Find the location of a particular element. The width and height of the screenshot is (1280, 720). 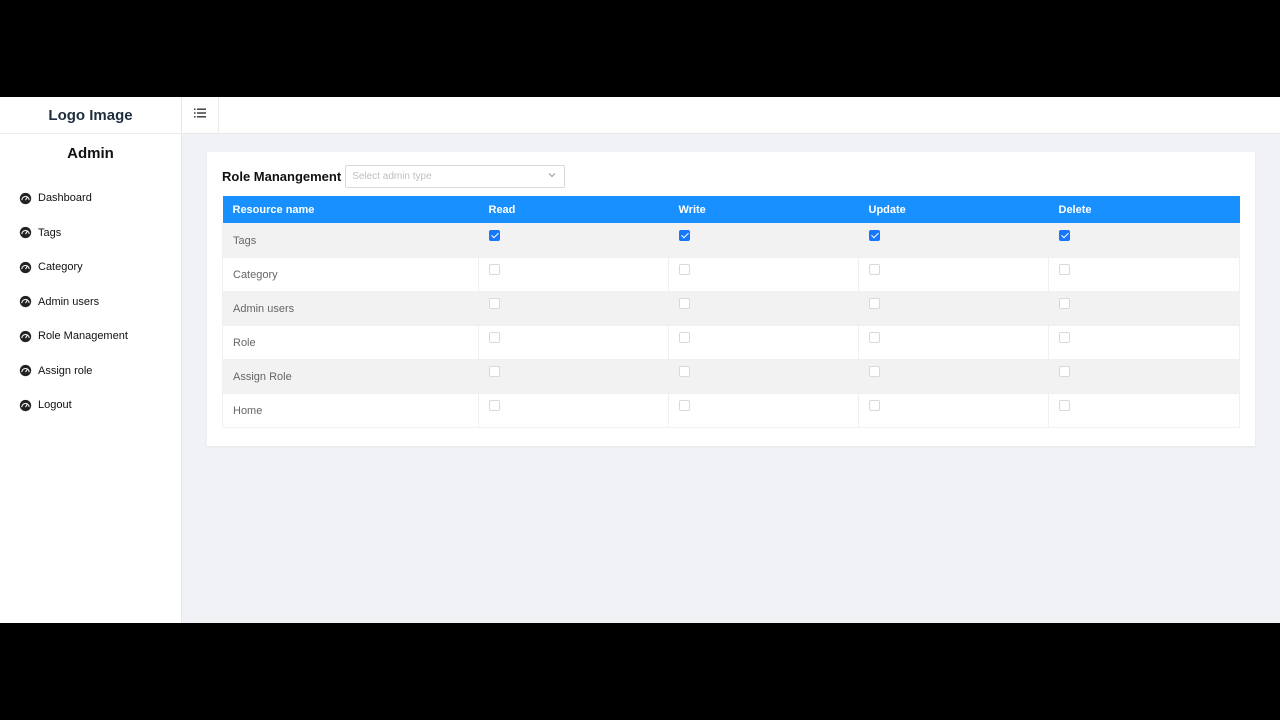

sidebar-item-label: Role Management is located at coordinates (83, 336).